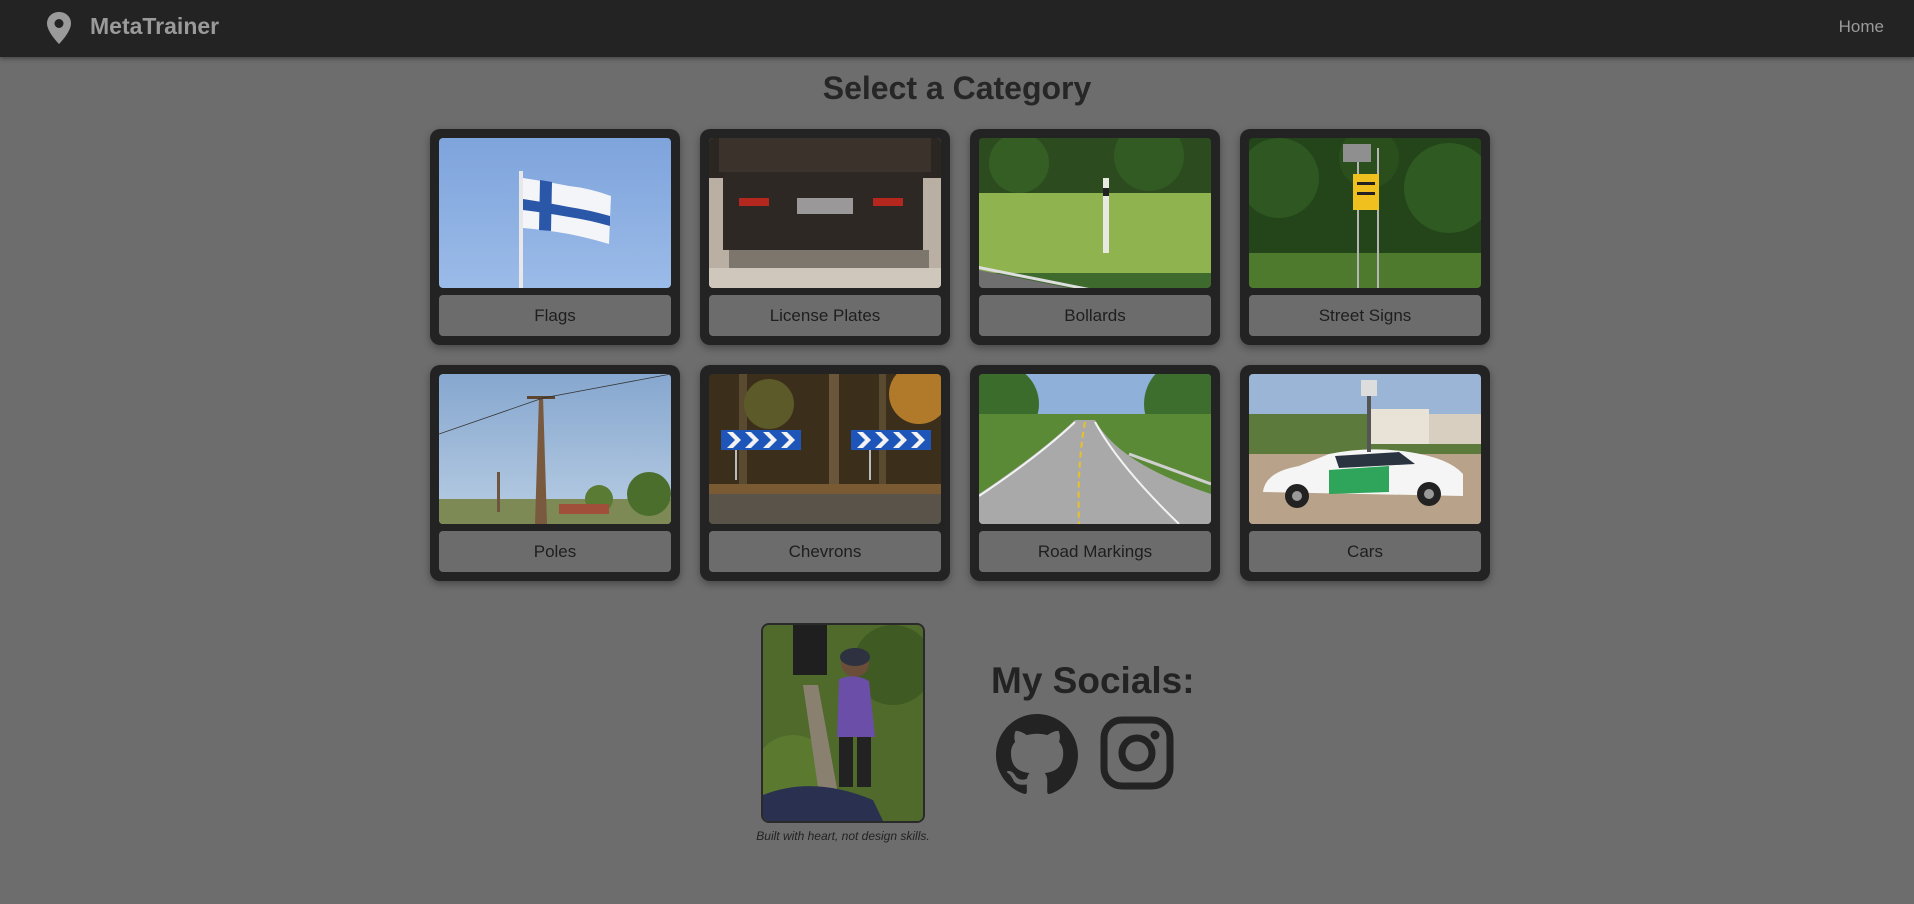 The image size is (1914, 904). I want to click on category-label: Cars, so click(1365, 551).